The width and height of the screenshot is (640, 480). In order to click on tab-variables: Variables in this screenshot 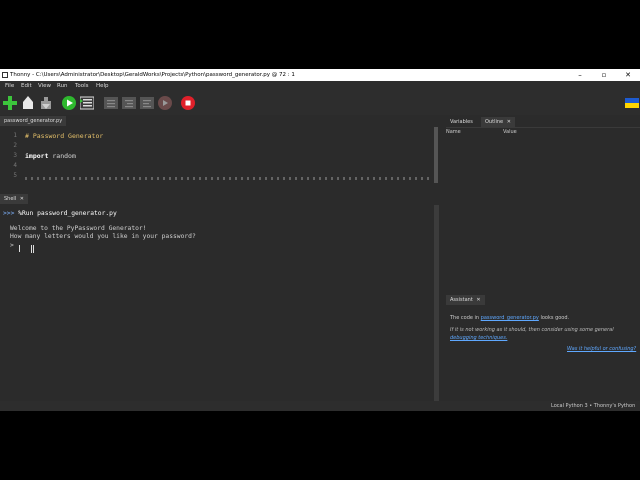, I will do `click(461, 122)`.